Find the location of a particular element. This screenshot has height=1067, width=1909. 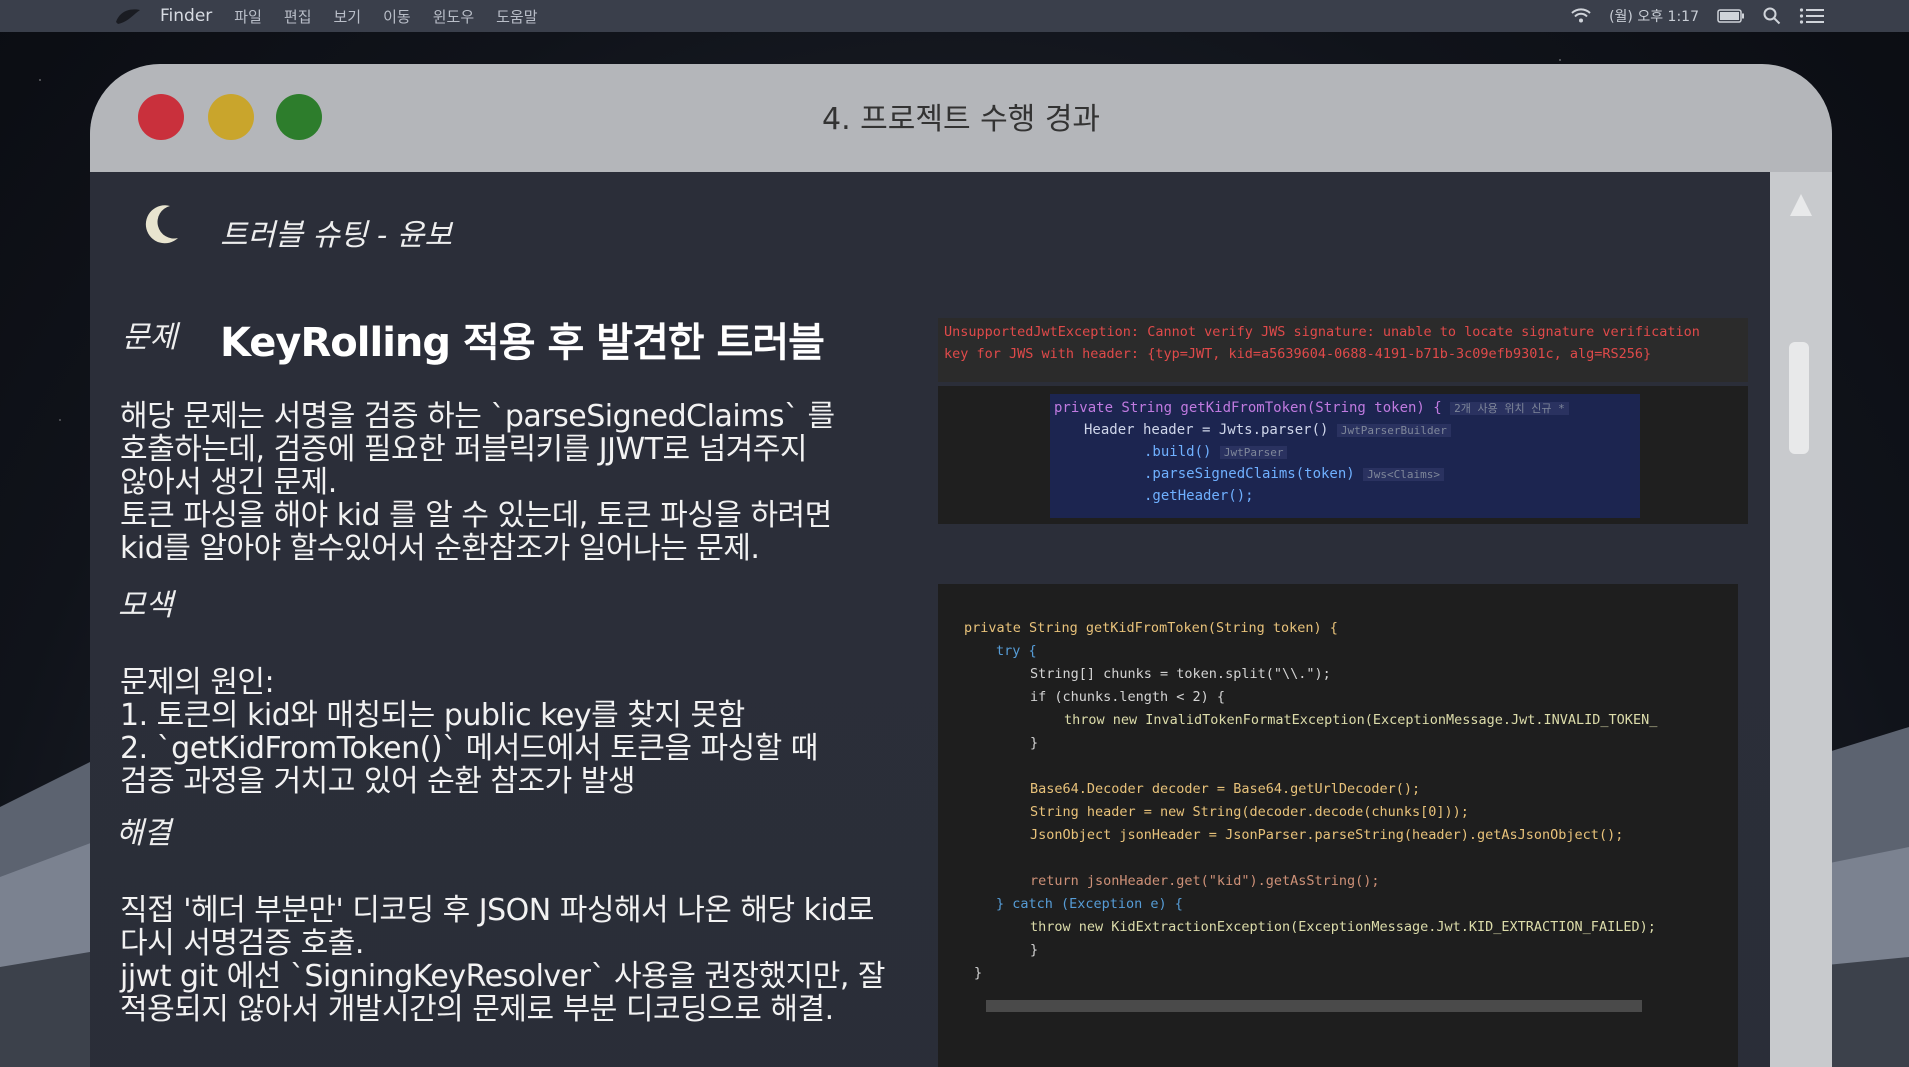

scroll-thumb is located at coordinates (1799, 398).